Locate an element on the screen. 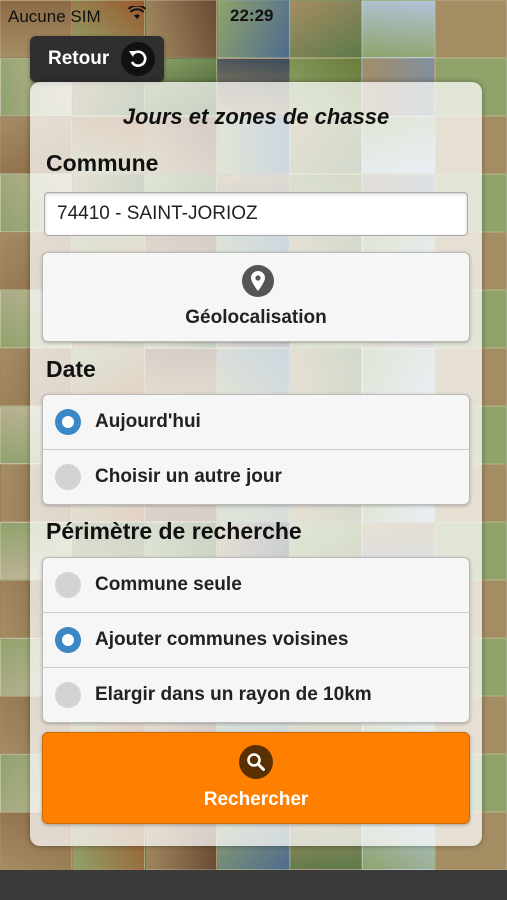  wifi-icon is located at coordinates (137, 13).